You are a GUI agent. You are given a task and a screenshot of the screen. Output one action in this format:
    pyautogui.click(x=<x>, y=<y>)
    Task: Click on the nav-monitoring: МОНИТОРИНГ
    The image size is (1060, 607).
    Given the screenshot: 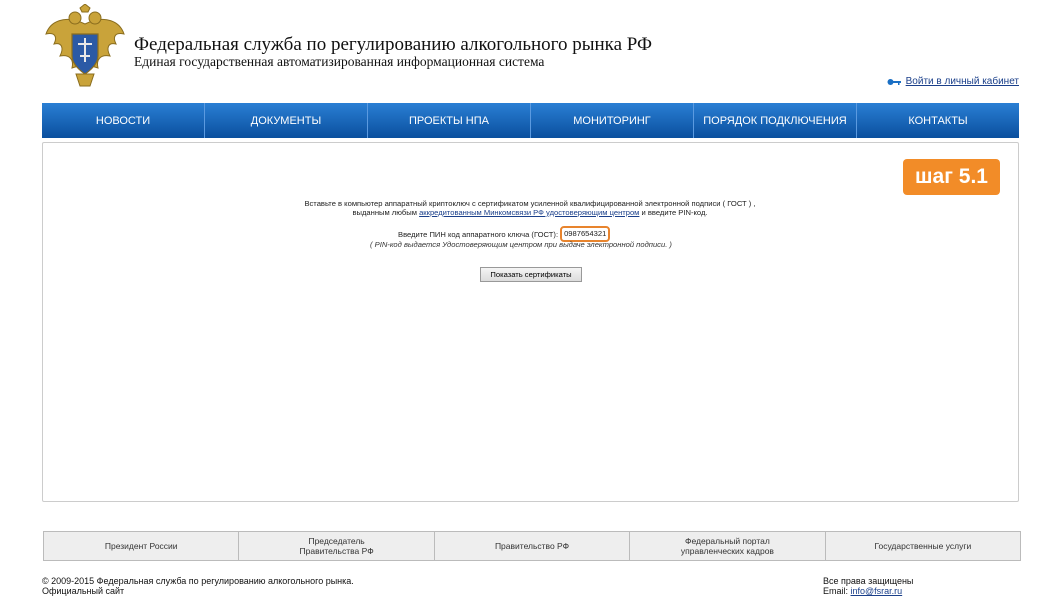 What is the action you would take?
    pyautogui.click(x=612, y=120)
    